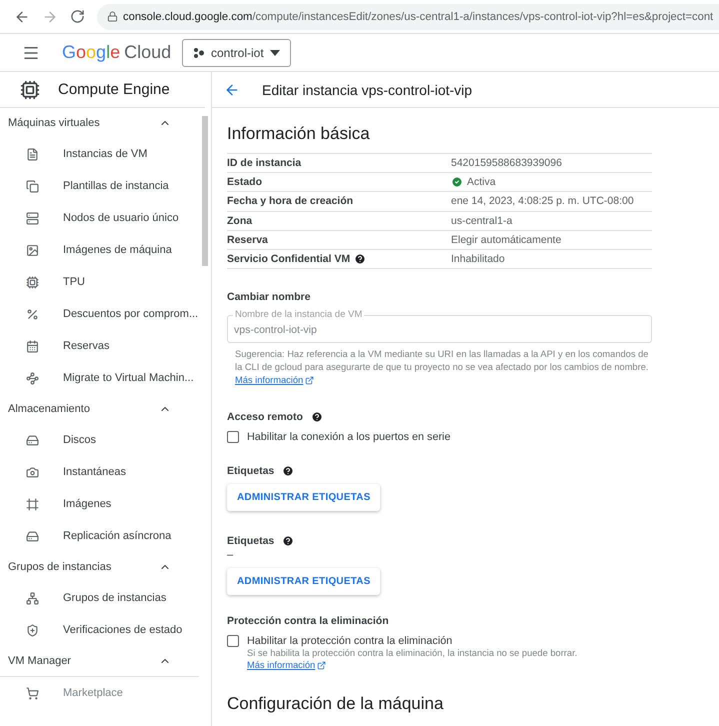 This screenshot has width=719, height=726. Describe the element at coordinates (32, 504) in the screenshot. I see `frame-icon` at that location.